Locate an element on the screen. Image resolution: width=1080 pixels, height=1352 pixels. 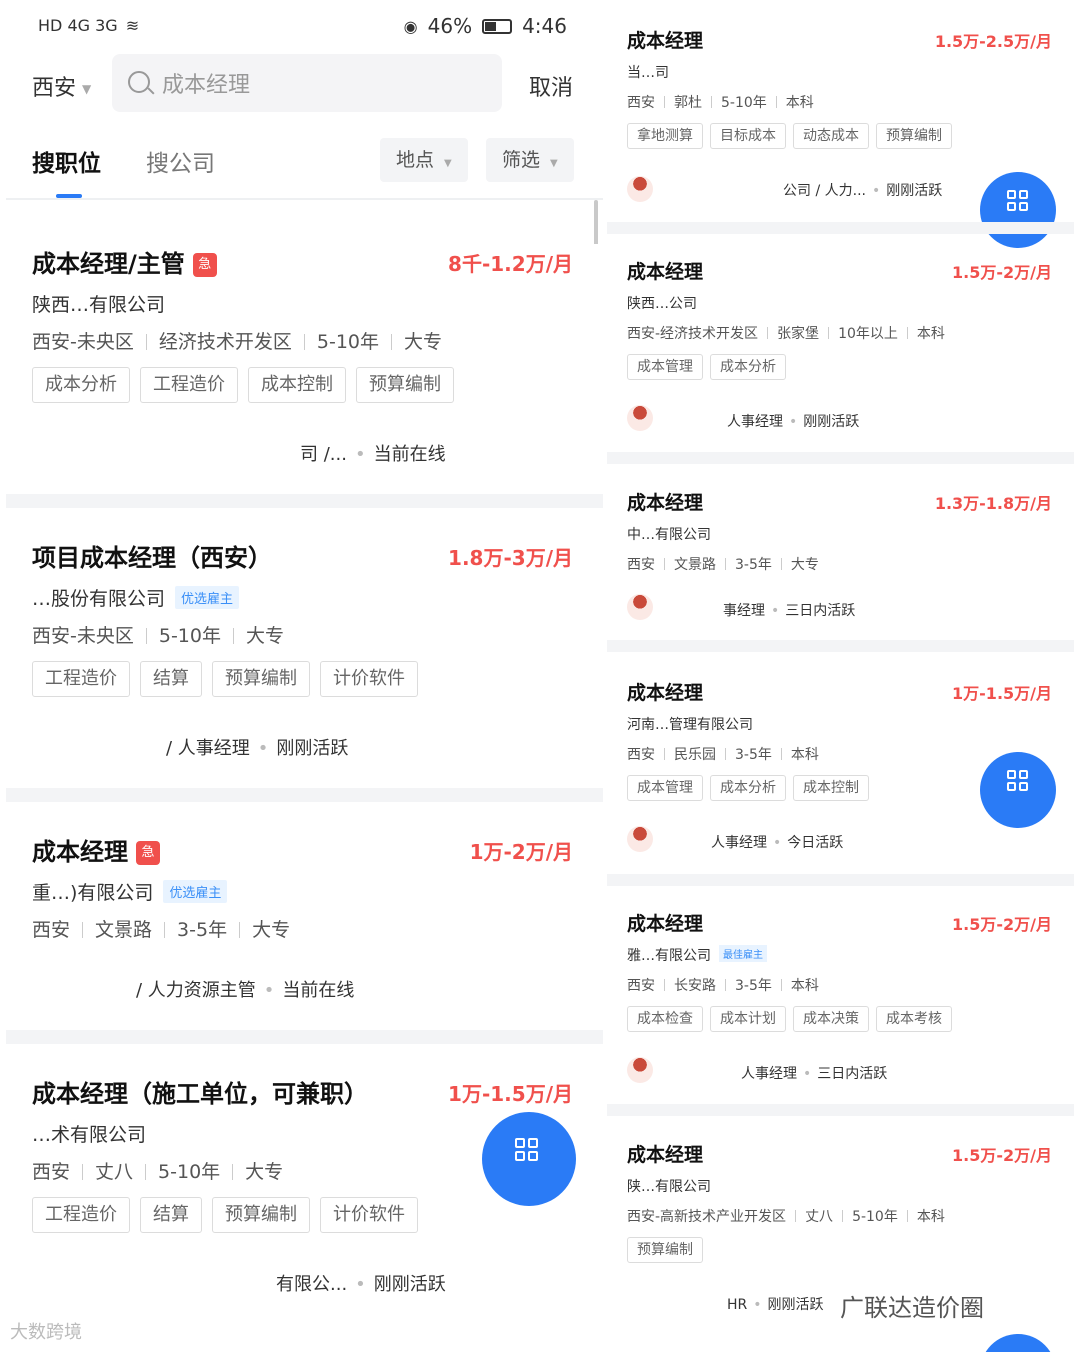
cancel-button: 取消 is located at coordinates (551, 86).